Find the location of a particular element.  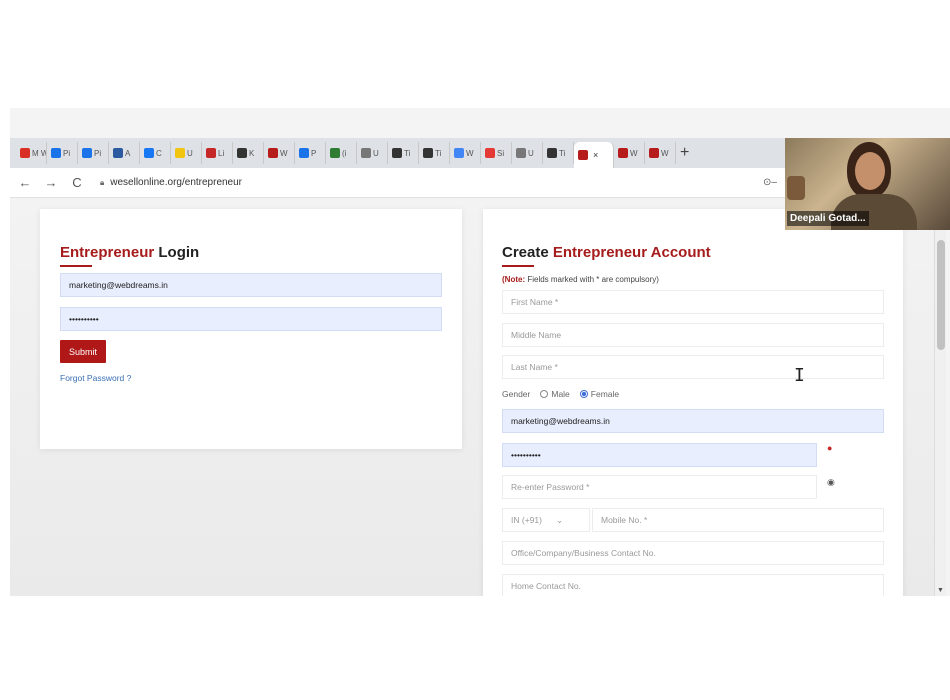

female-label: Female is located at coordinates (605, 394).